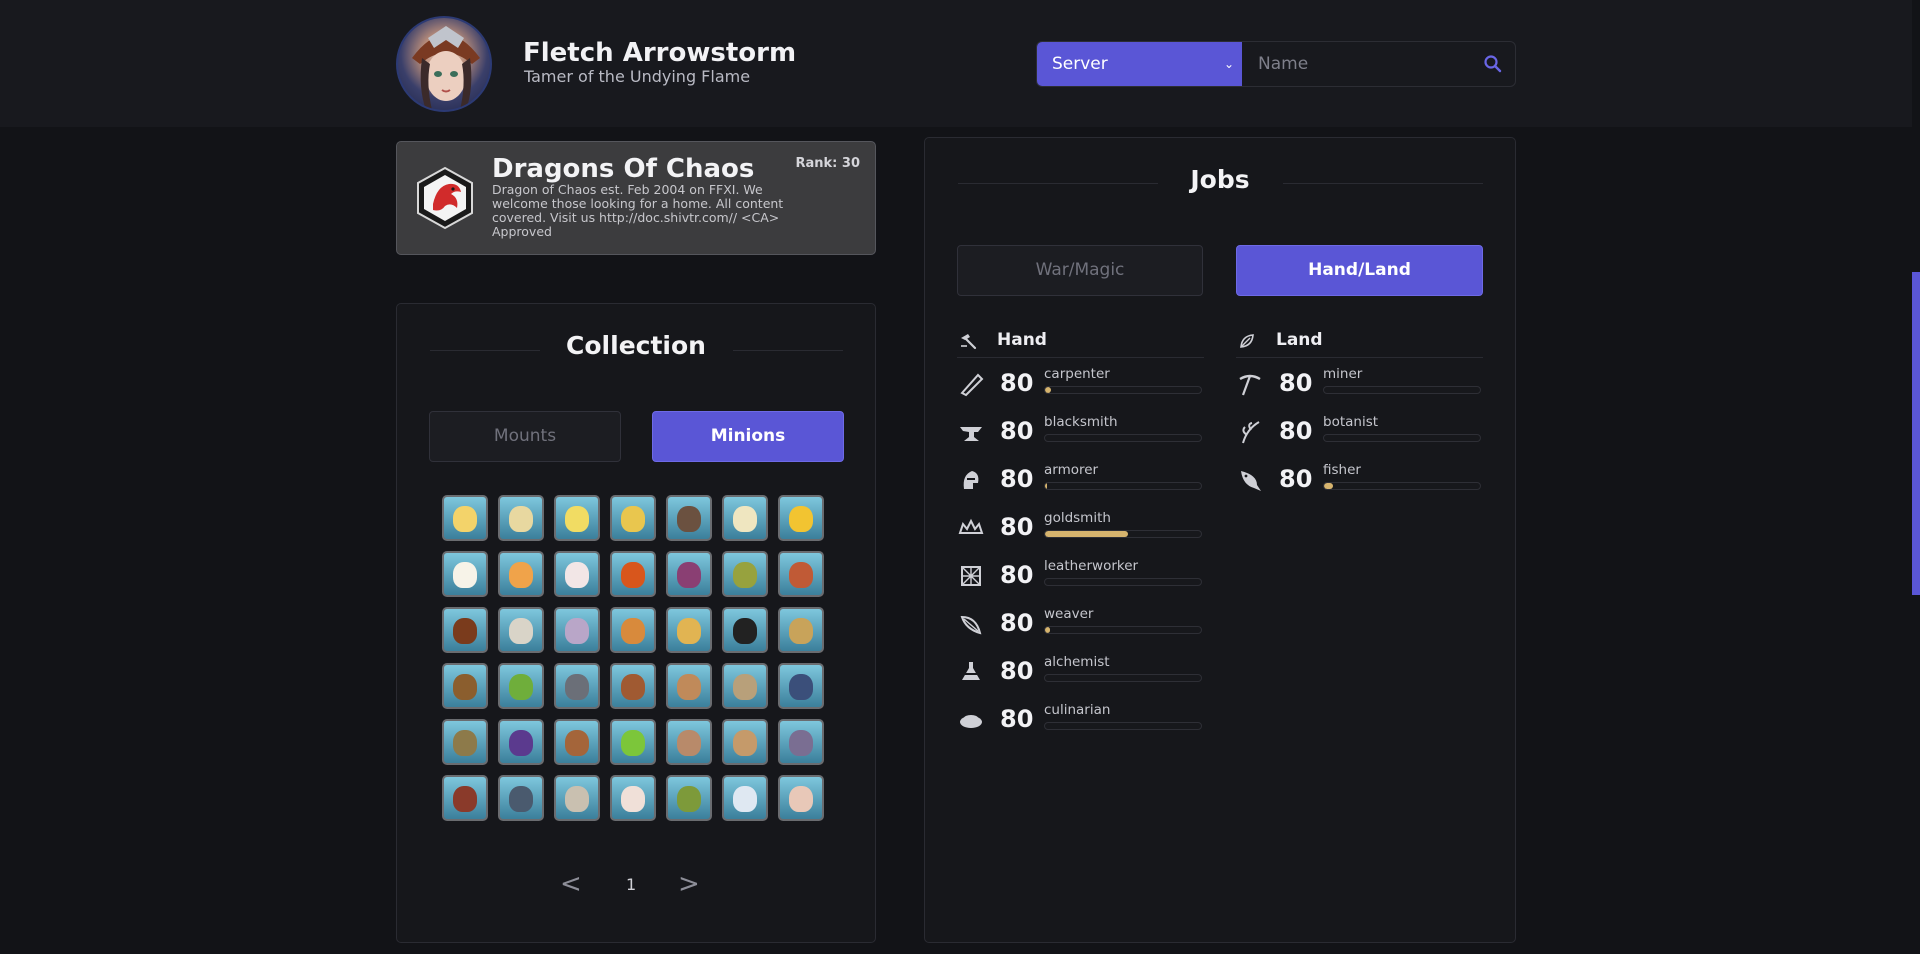 The width and height of the screenshot is (1920, 954). Describe the element at coordinates (971, 480) in the screenshot. I see `helmet-icon` at that location.